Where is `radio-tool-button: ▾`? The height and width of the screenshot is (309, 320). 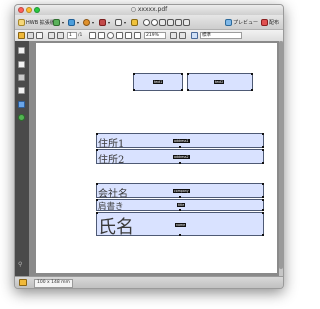
radio-tool-button: ▾ is located at coordinates (88, 22).